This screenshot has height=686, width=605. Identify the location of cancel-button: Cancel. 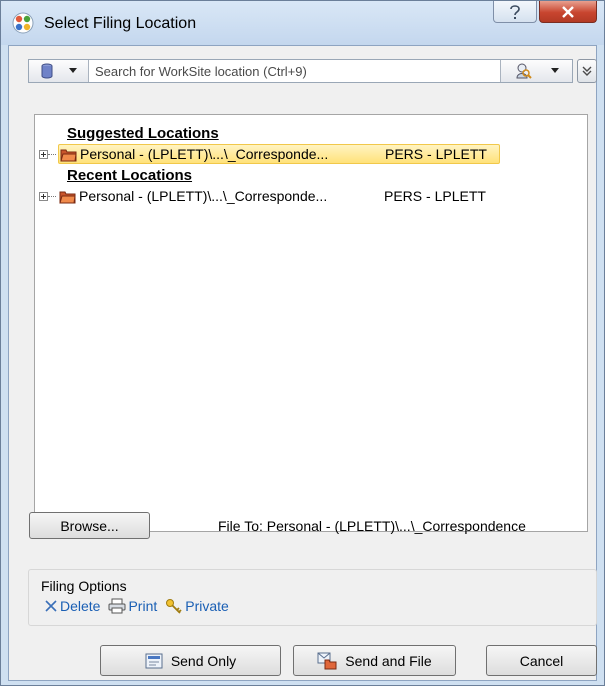
(541, 660).